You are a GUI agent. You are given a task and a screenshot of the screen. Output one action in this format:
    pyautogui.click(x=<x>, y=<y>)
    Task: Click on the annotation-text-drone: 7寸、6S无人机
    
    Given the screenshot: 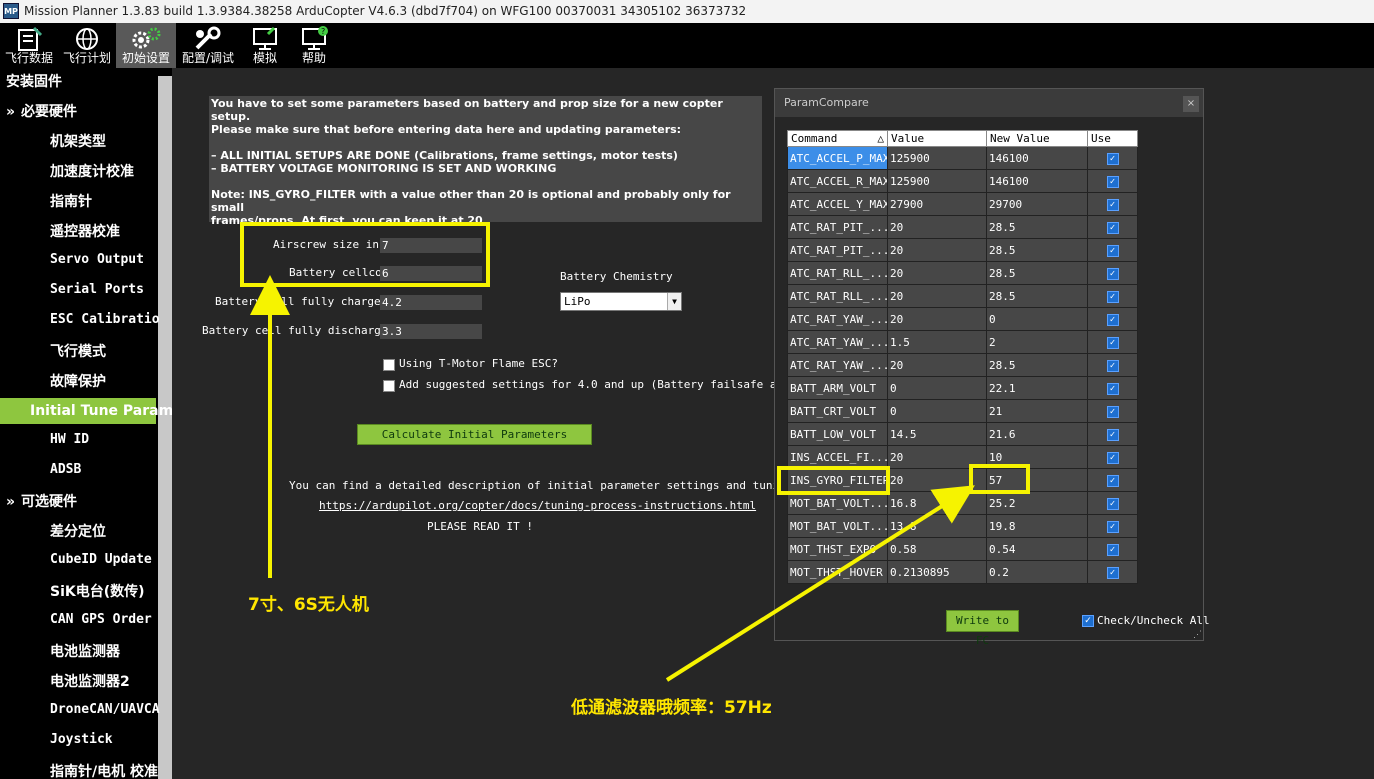 What is the action you would take?
    pyautogui.click(x=308, y=605)
    